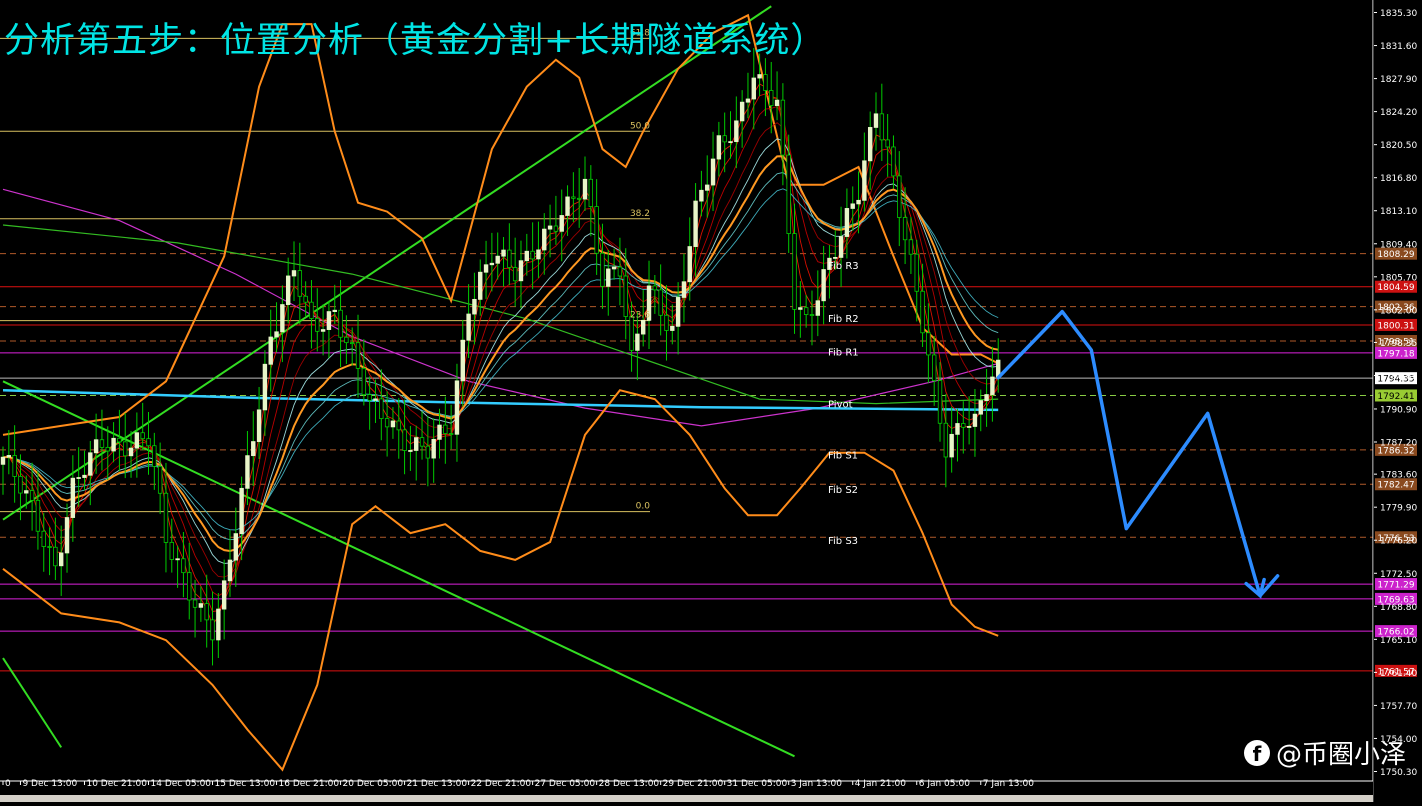  What do you see at coordinates (373, 784) in the screenshot?
I see `time-axis-label: 20 Dec 05:00` at bounding box center [373, 784].